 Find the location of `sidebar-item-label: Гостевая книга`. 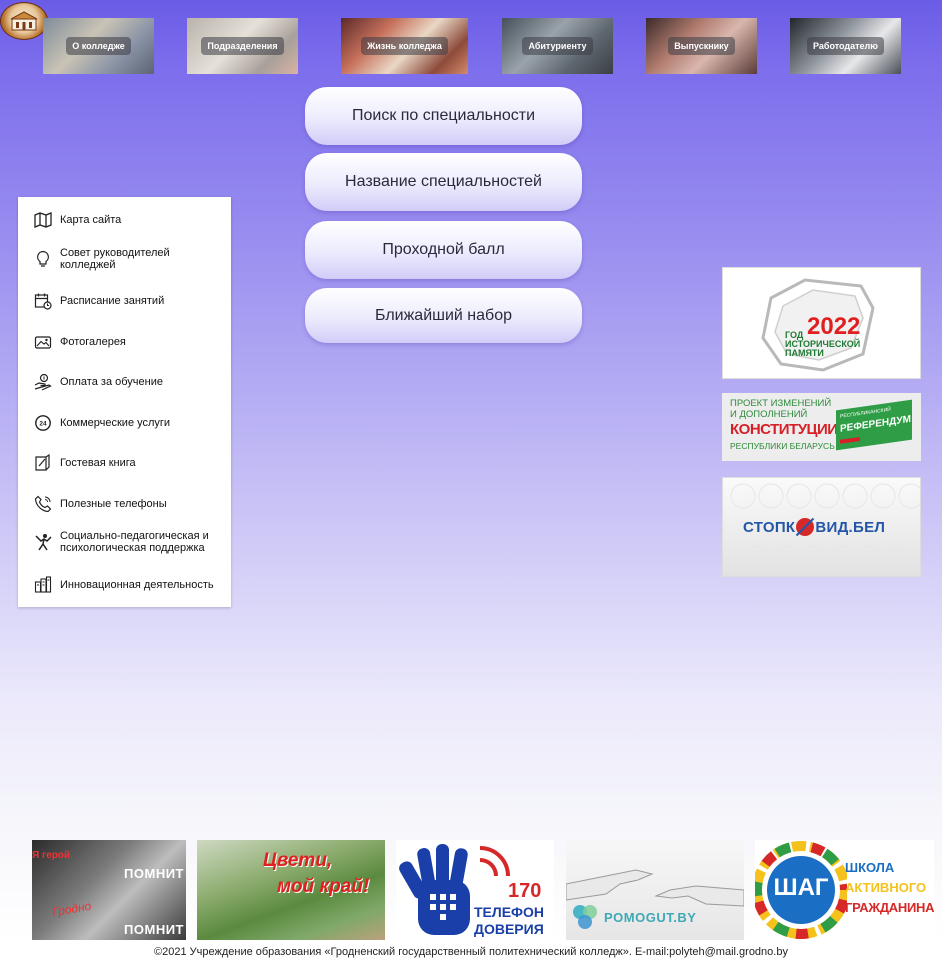

sidebar-item-label: Гостевая книга is located at coordinates (98, 463).